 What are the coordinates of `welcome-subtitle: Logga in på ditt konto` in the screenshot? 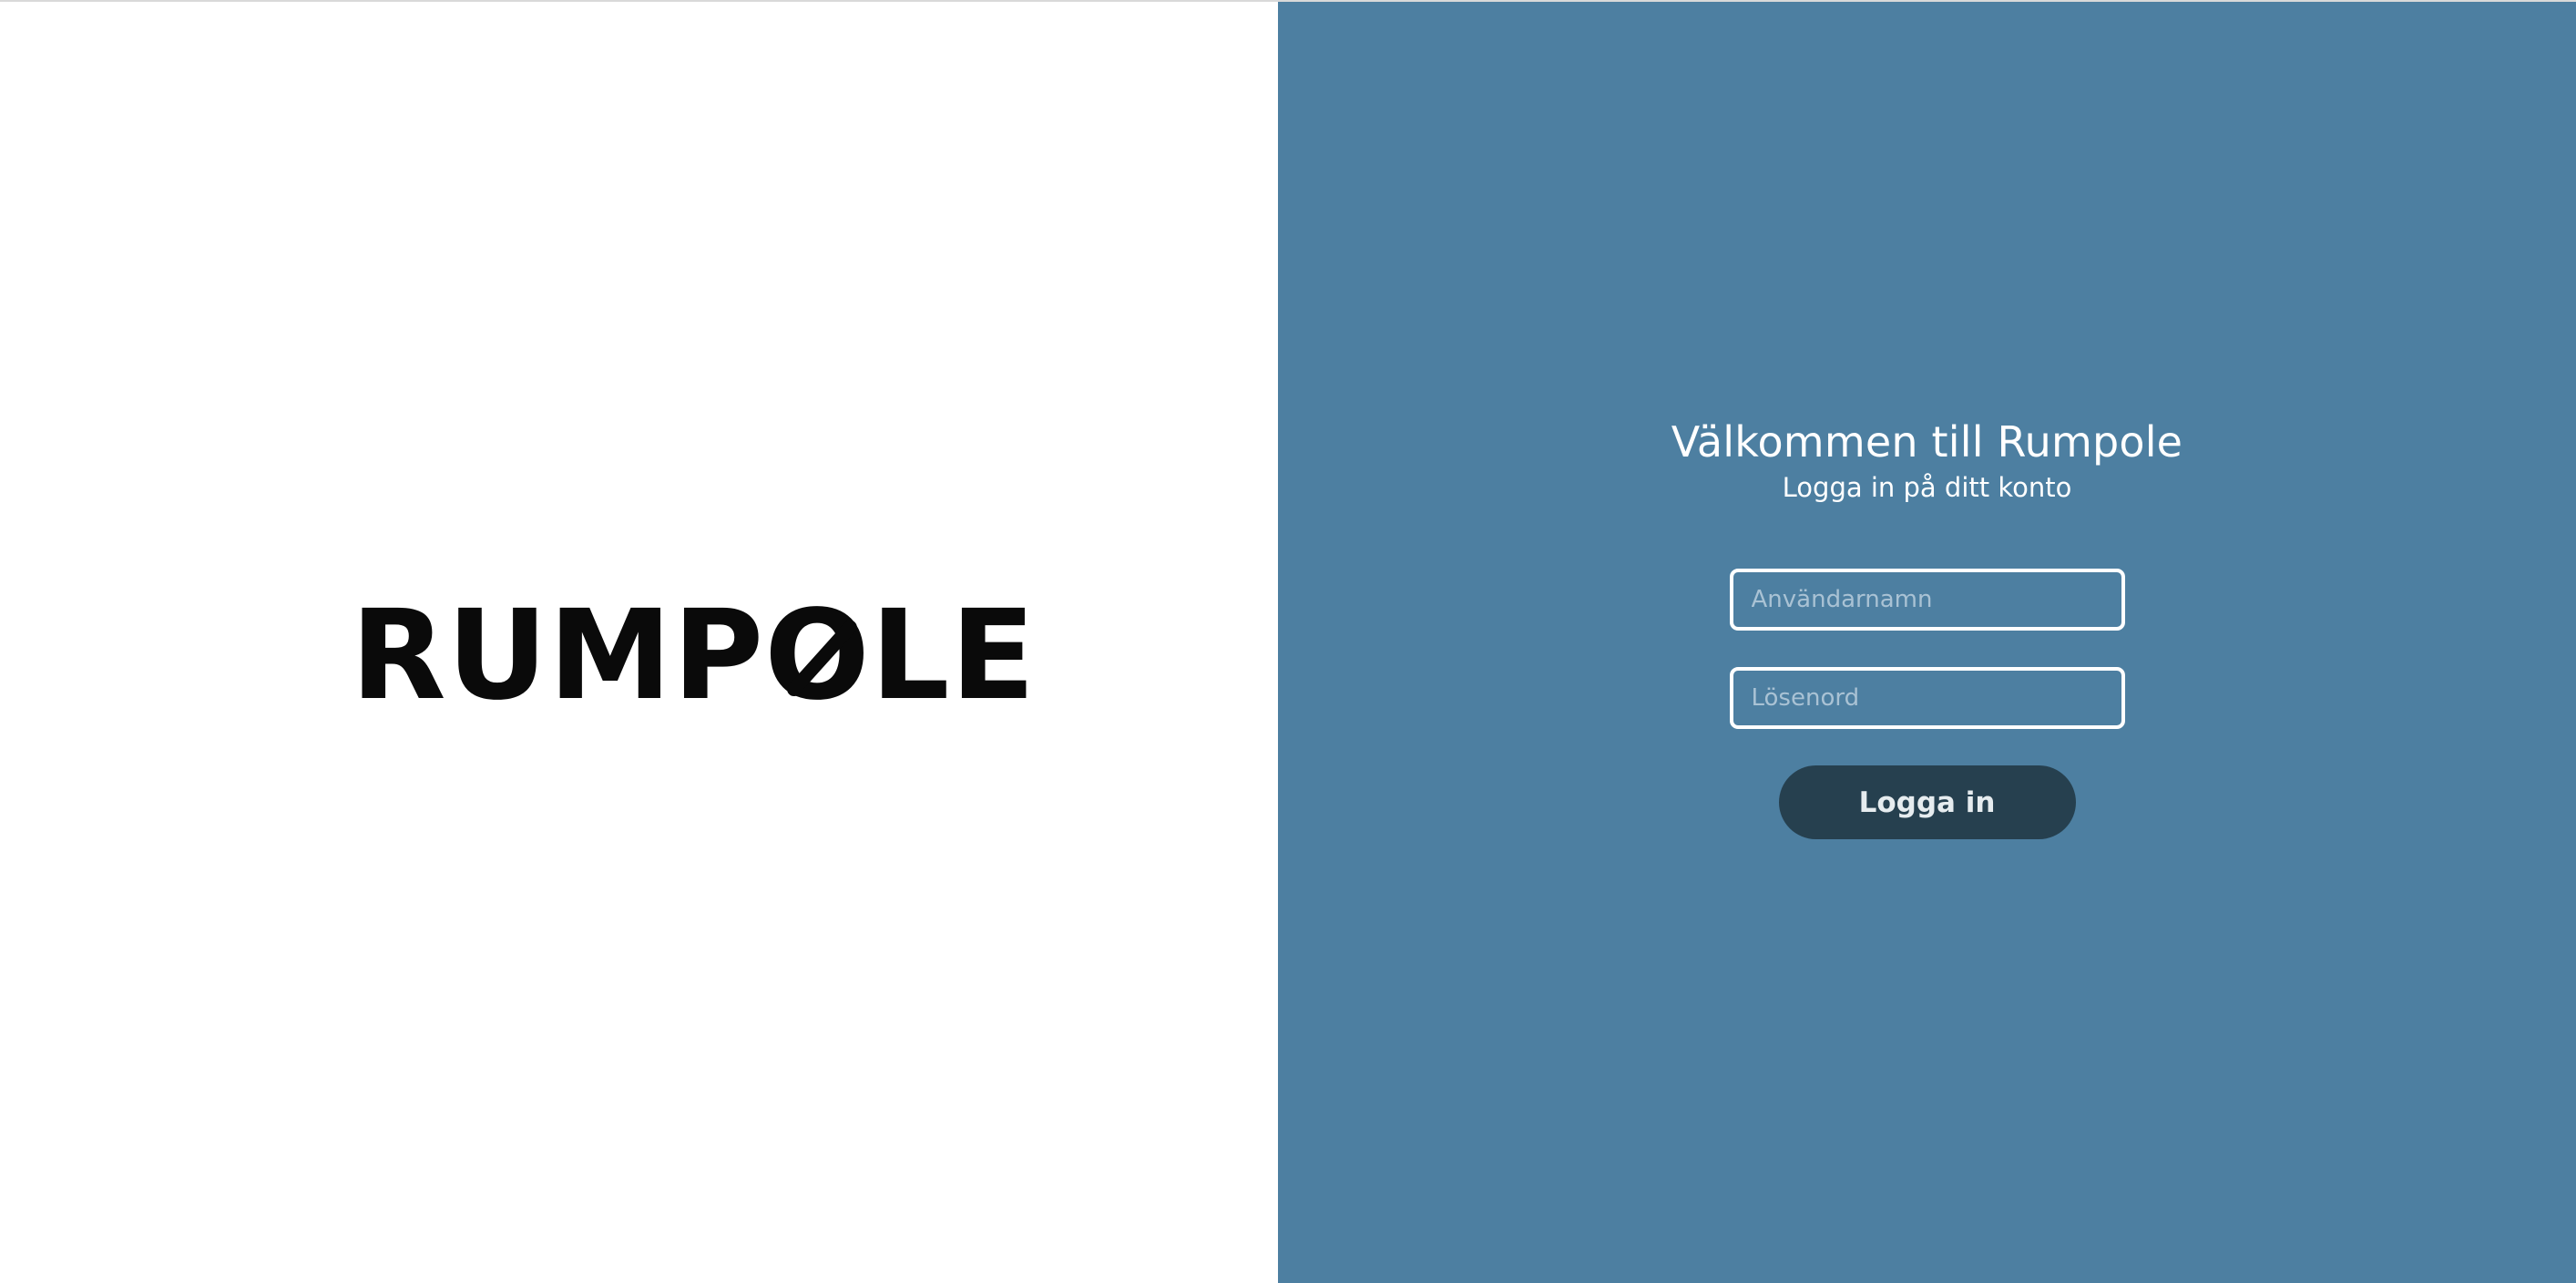 It's located at (1927, 488).